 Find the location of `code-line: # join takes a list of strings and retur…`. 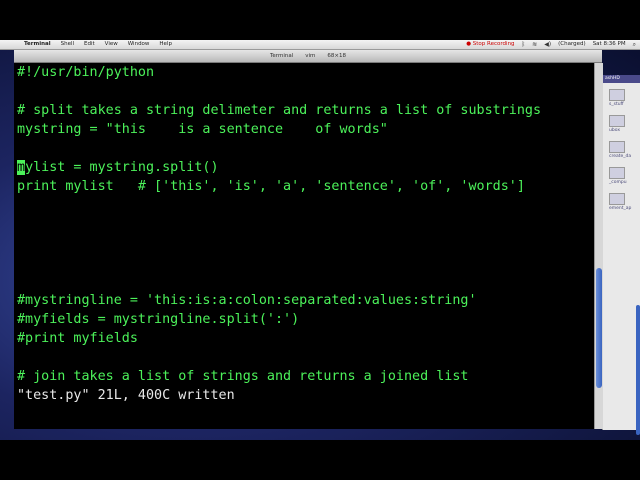

code-line: # join takes a list of strings and retur… is located at coordinates (243, 376).